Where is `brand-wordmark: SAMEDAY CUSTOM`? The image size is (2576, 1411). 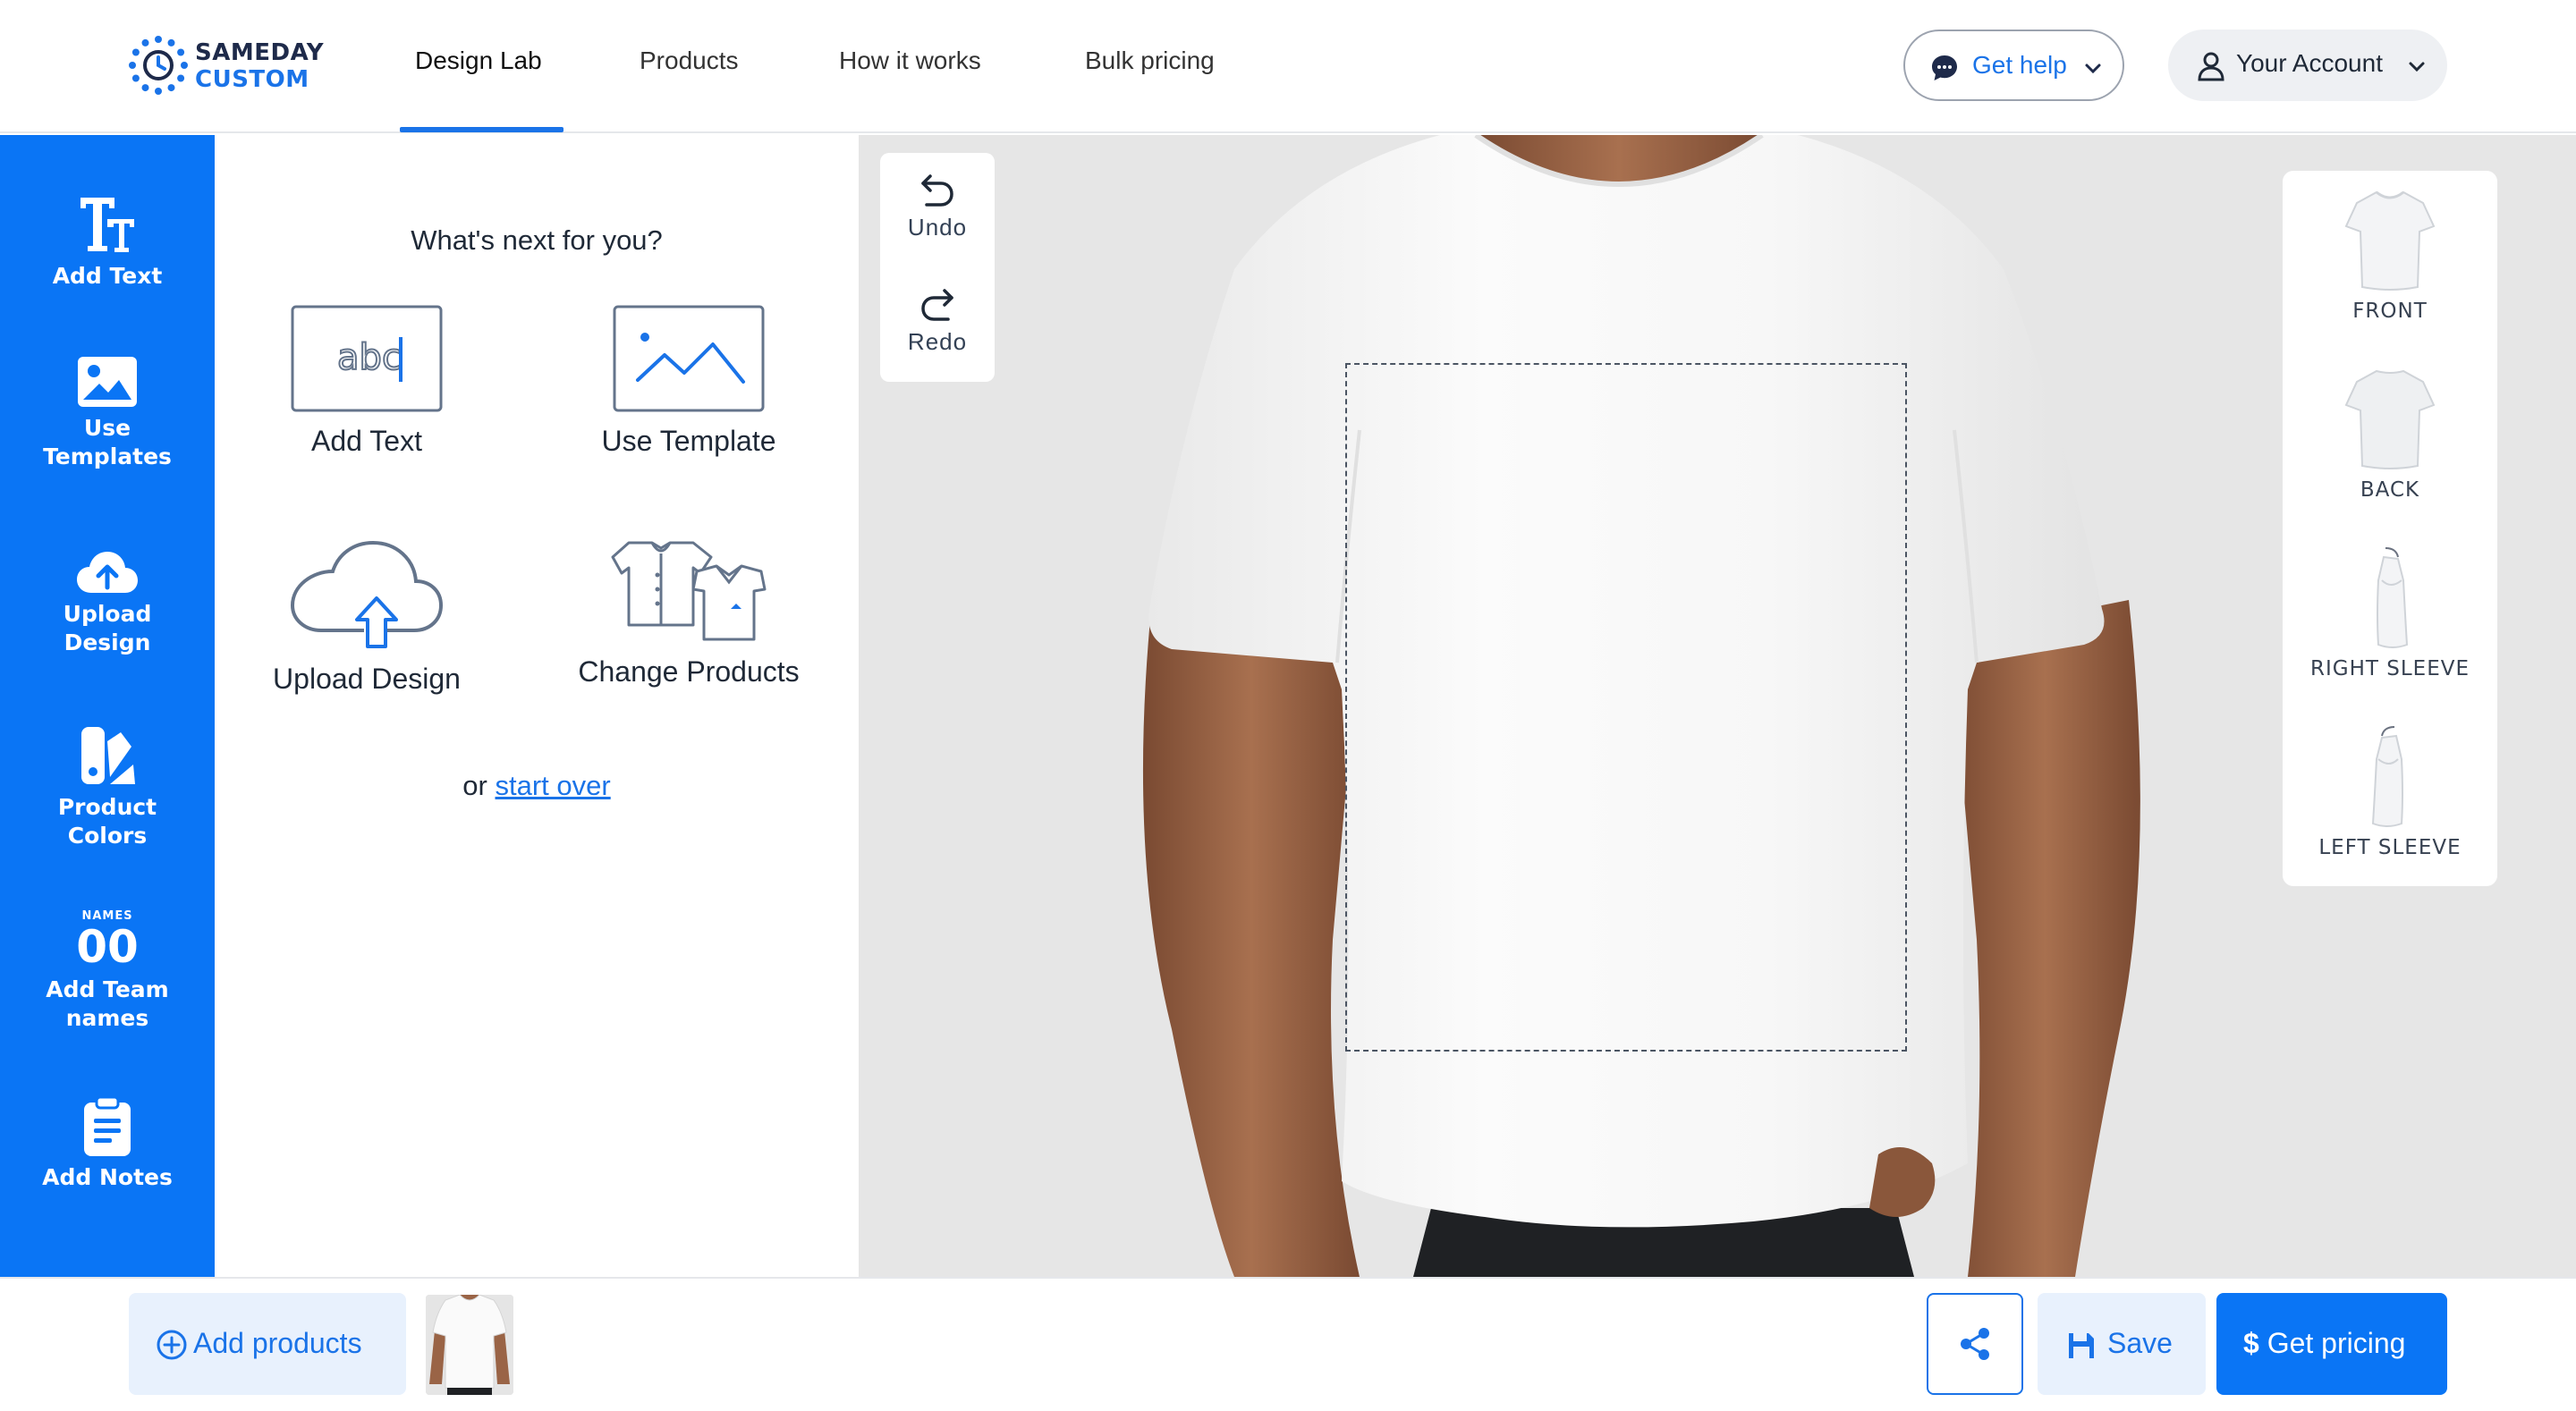
brand-wordmark: SAMEDAY CUSTOM is located at coordinates (259, 66).